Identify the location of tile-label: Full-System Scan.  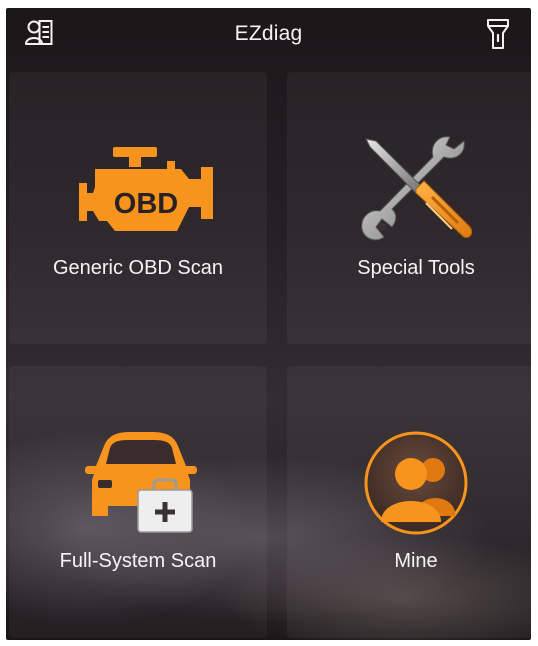
(138, 561).